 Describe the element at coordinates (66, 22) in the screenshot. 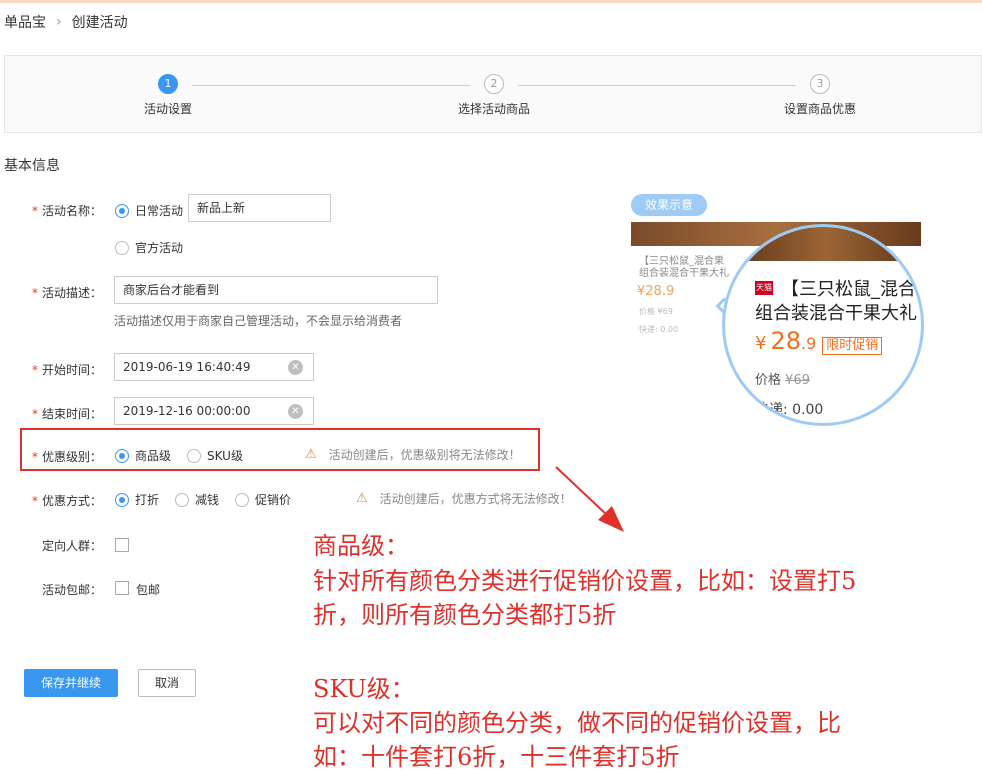

I see `breadcrumb: 单品宝 › 创建活动` at that location.